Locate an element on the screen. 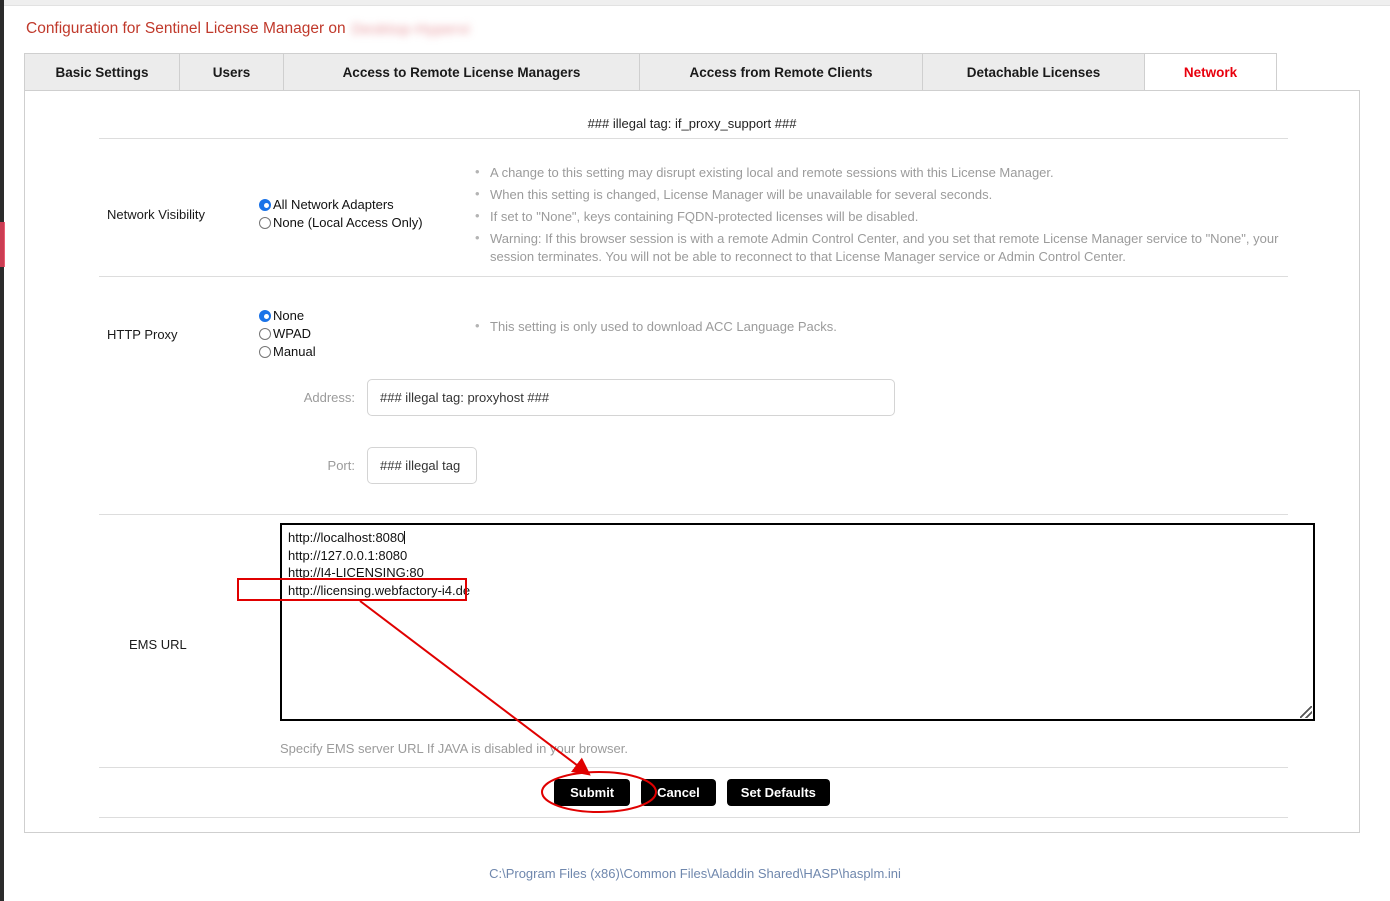 This screenshot has width=1390, height=901. tab-label: Access to Remote License Managers is located at coordinates (461, 72).